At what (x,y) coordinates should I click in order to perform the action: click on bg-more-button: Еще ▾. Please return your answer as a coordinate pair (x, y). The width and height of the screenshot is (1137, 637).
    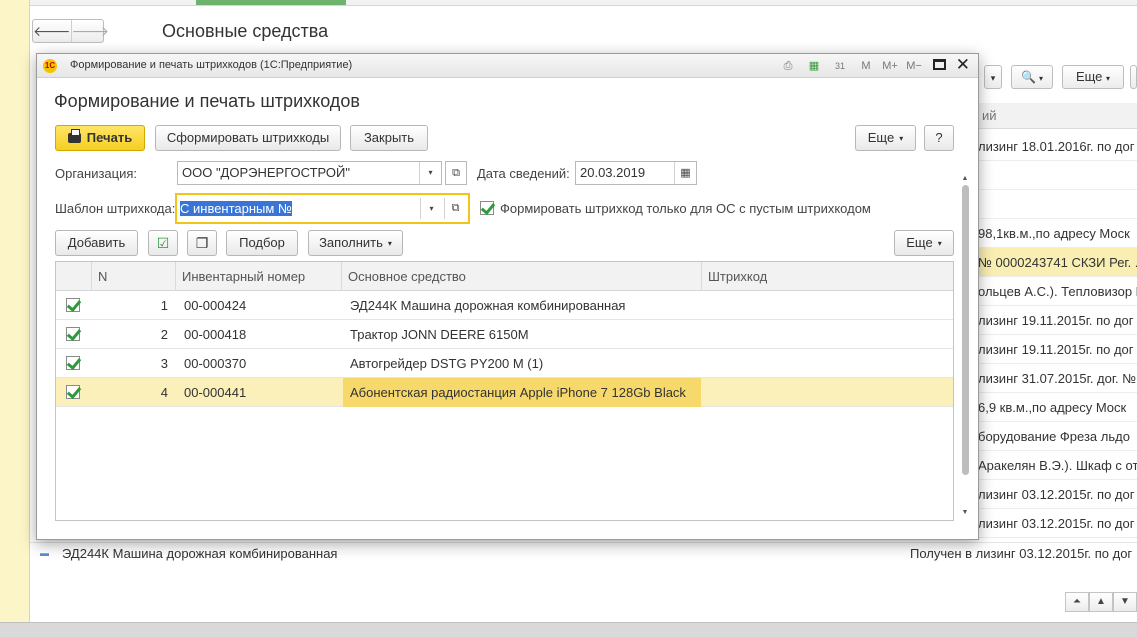
    Looking at the image, I should click on (1093, 77).